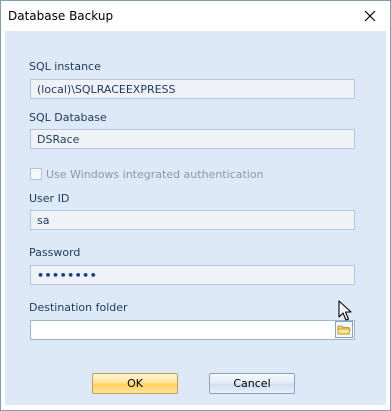  Describe the element at coordinates (135, 383) in the screenshot. I see `ok-button: OK` at that location.